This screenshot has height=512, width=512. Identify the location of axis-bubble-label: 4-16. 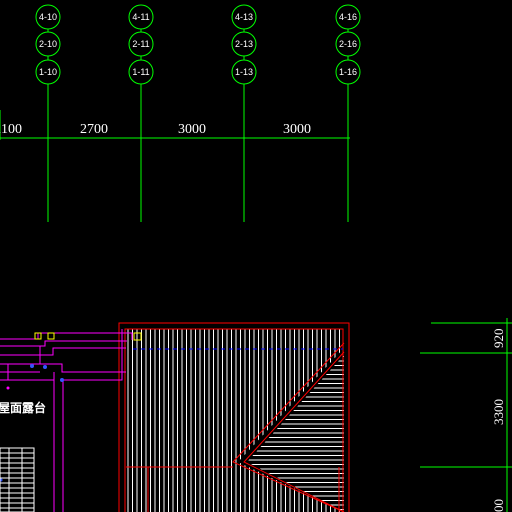
(348, 17).